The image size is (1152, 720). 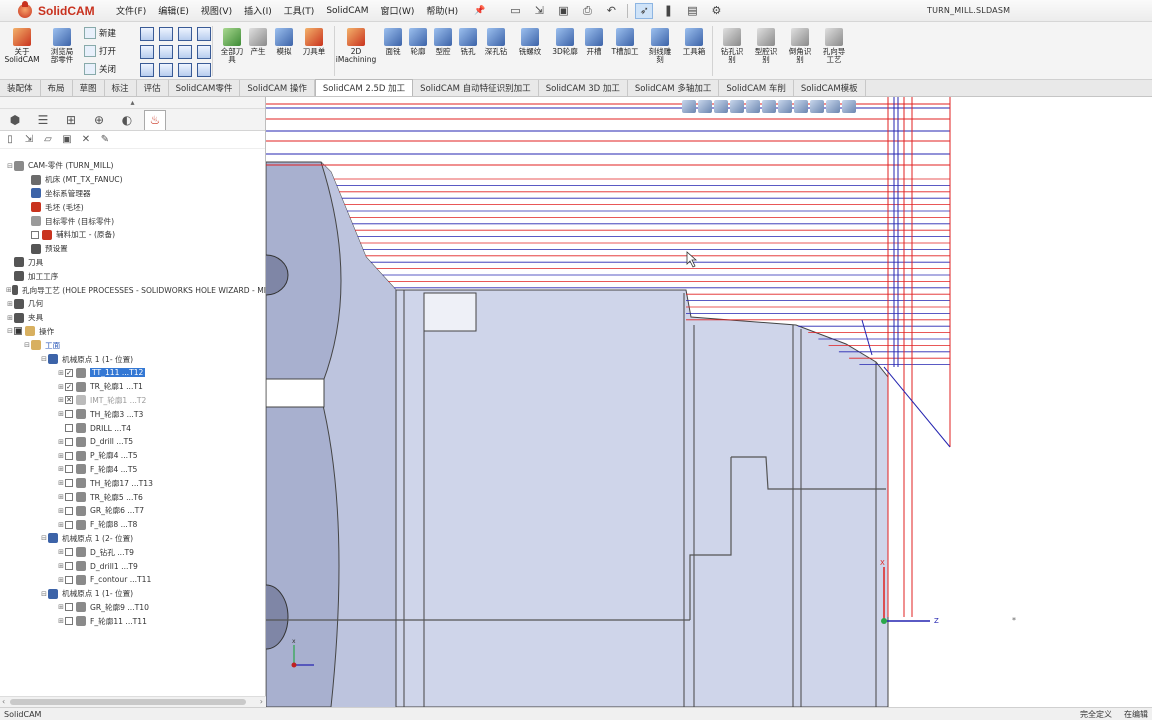 I want to click on view-trim-icon, so click(x=147, y=70).